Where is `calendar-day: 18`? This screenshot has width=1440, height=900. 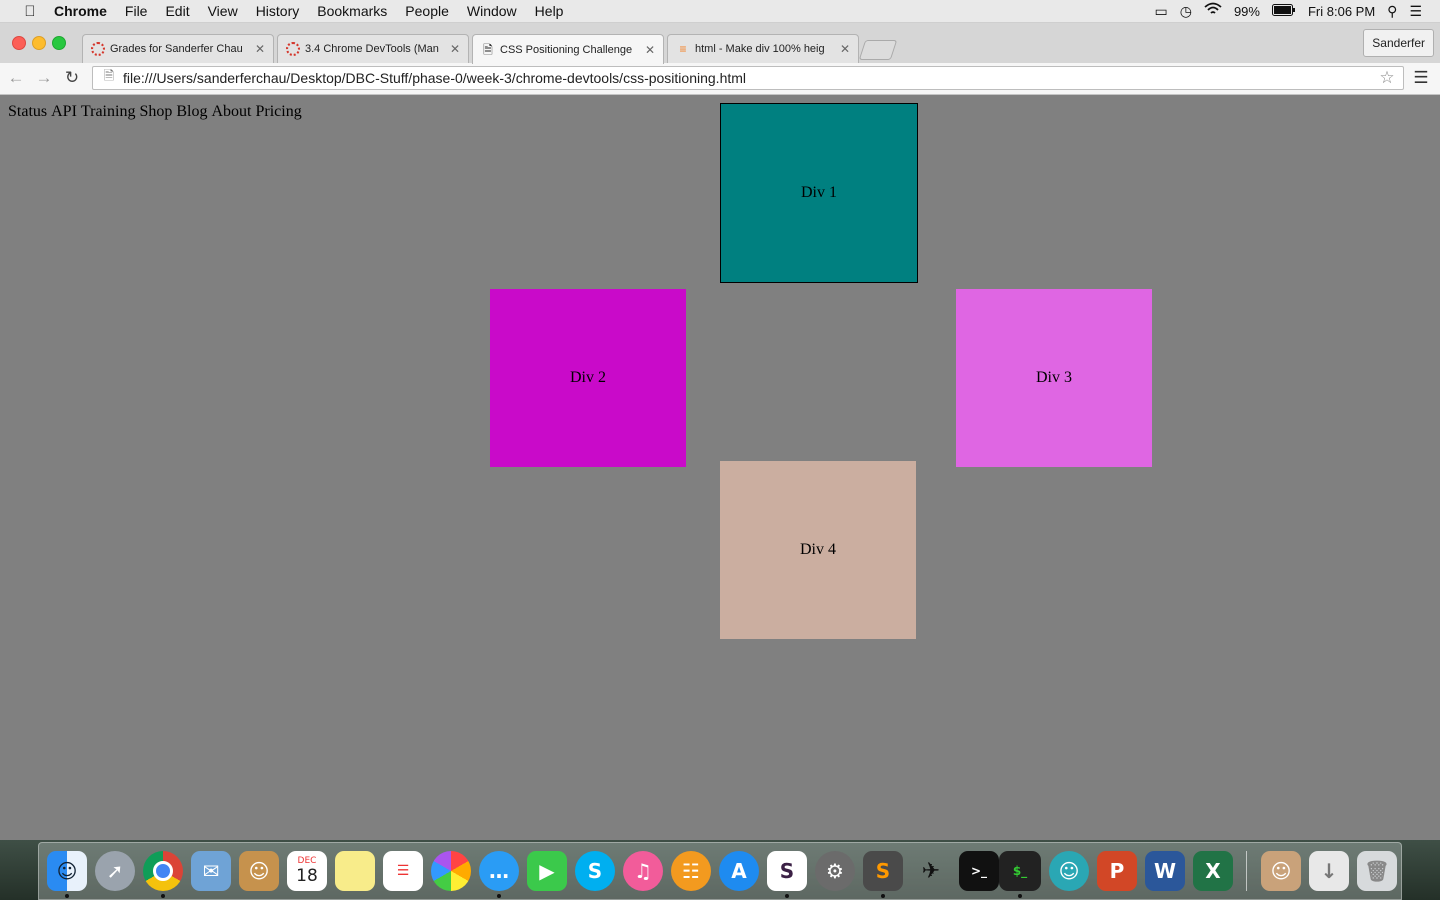 calendar-day: 18 is located at coordinates (307, 876).